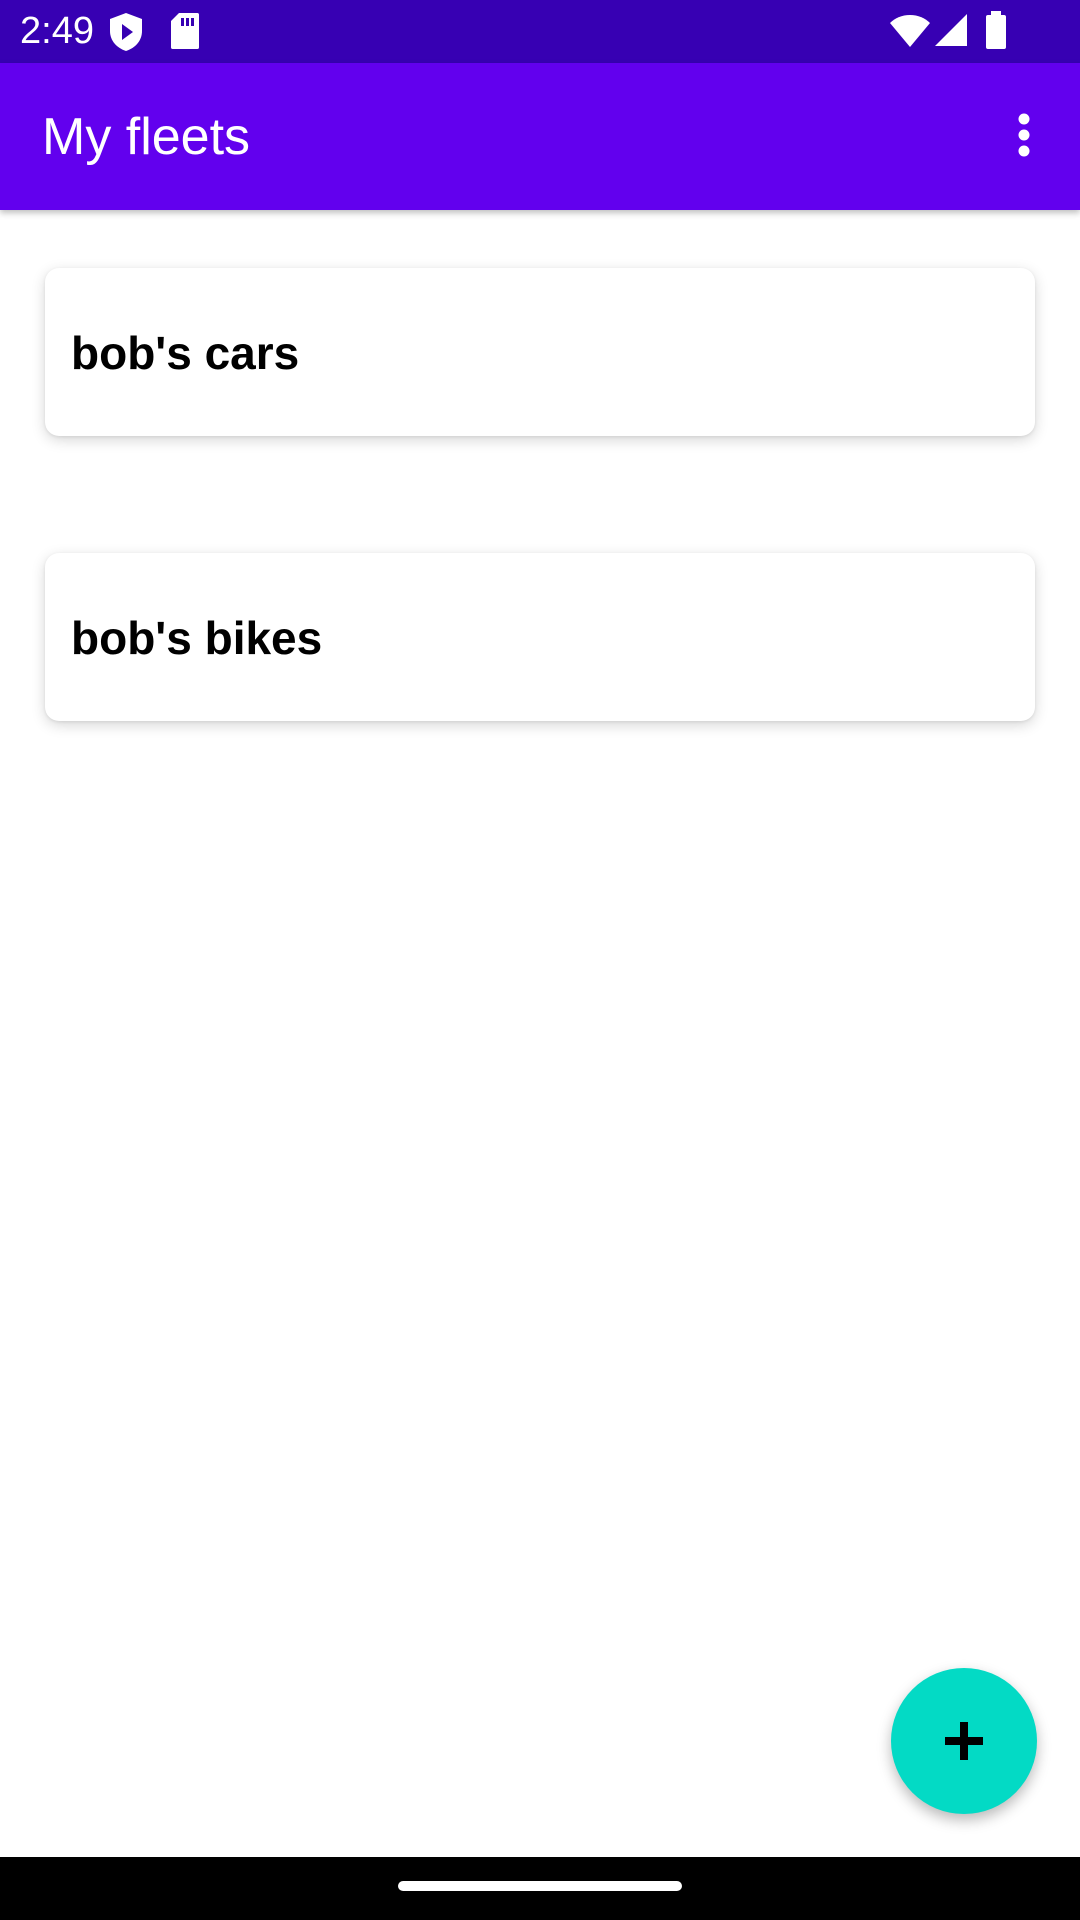 The width and height of the screenshot is (1080, 1920). Describe the element at coordinates (540, 136) in the screenshot. I see `app-bar: My fleets` at that location.